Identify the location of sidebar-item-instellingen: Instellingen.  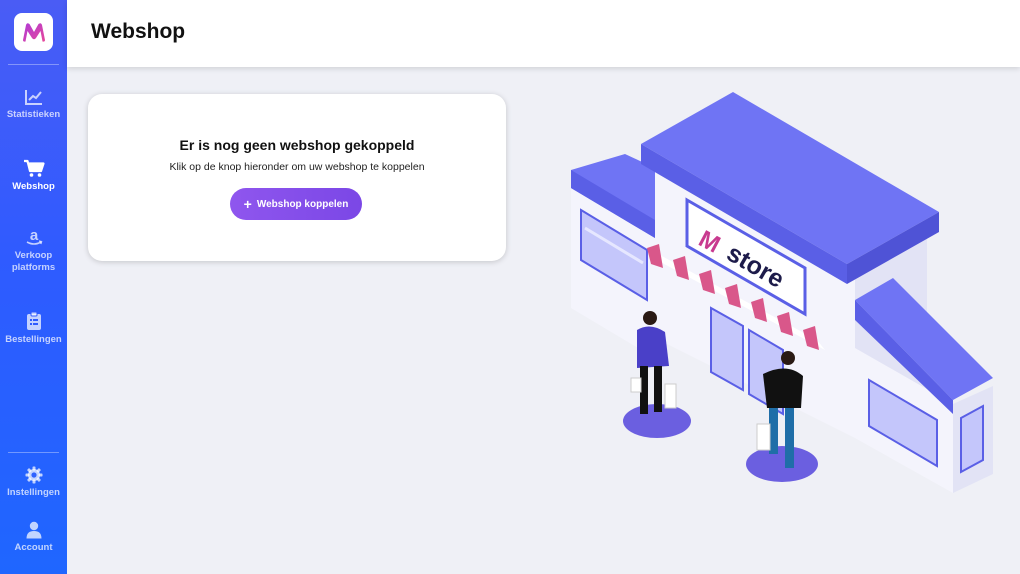
(33, 482).